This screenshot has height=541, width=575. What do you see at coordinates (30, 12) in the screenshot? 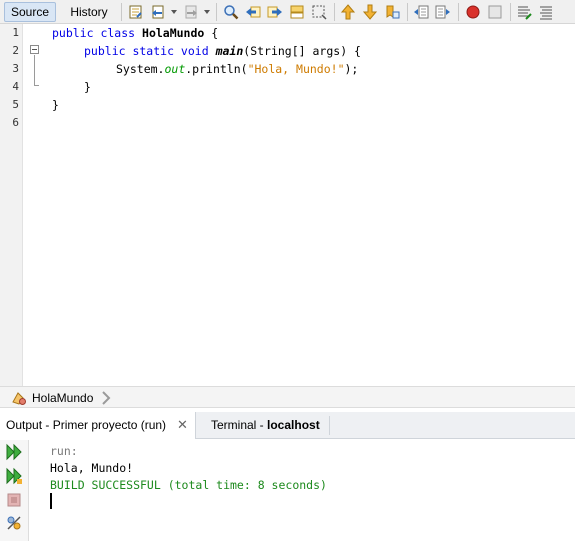
I see `source-tab: Source` at bounding box center [30, 12].